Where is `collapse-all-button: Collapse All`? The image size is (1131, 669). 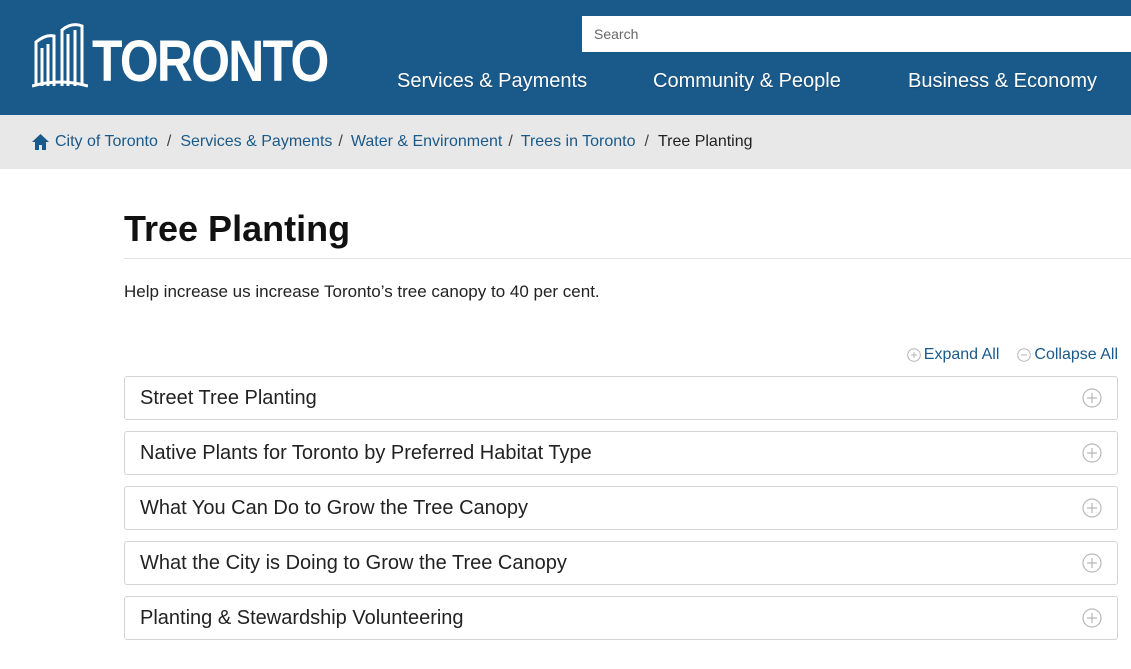
collapse-all-button: Collapse All is located at coordinates (1067, 355).